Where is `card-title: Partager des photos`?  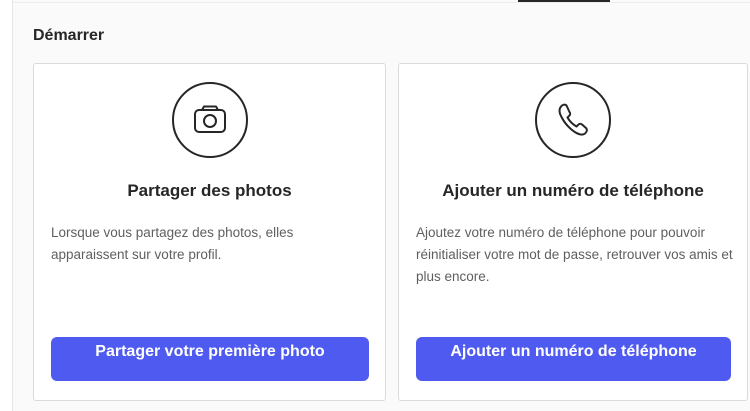 card-title: Partager des photos is located at coordinates (209, 190).